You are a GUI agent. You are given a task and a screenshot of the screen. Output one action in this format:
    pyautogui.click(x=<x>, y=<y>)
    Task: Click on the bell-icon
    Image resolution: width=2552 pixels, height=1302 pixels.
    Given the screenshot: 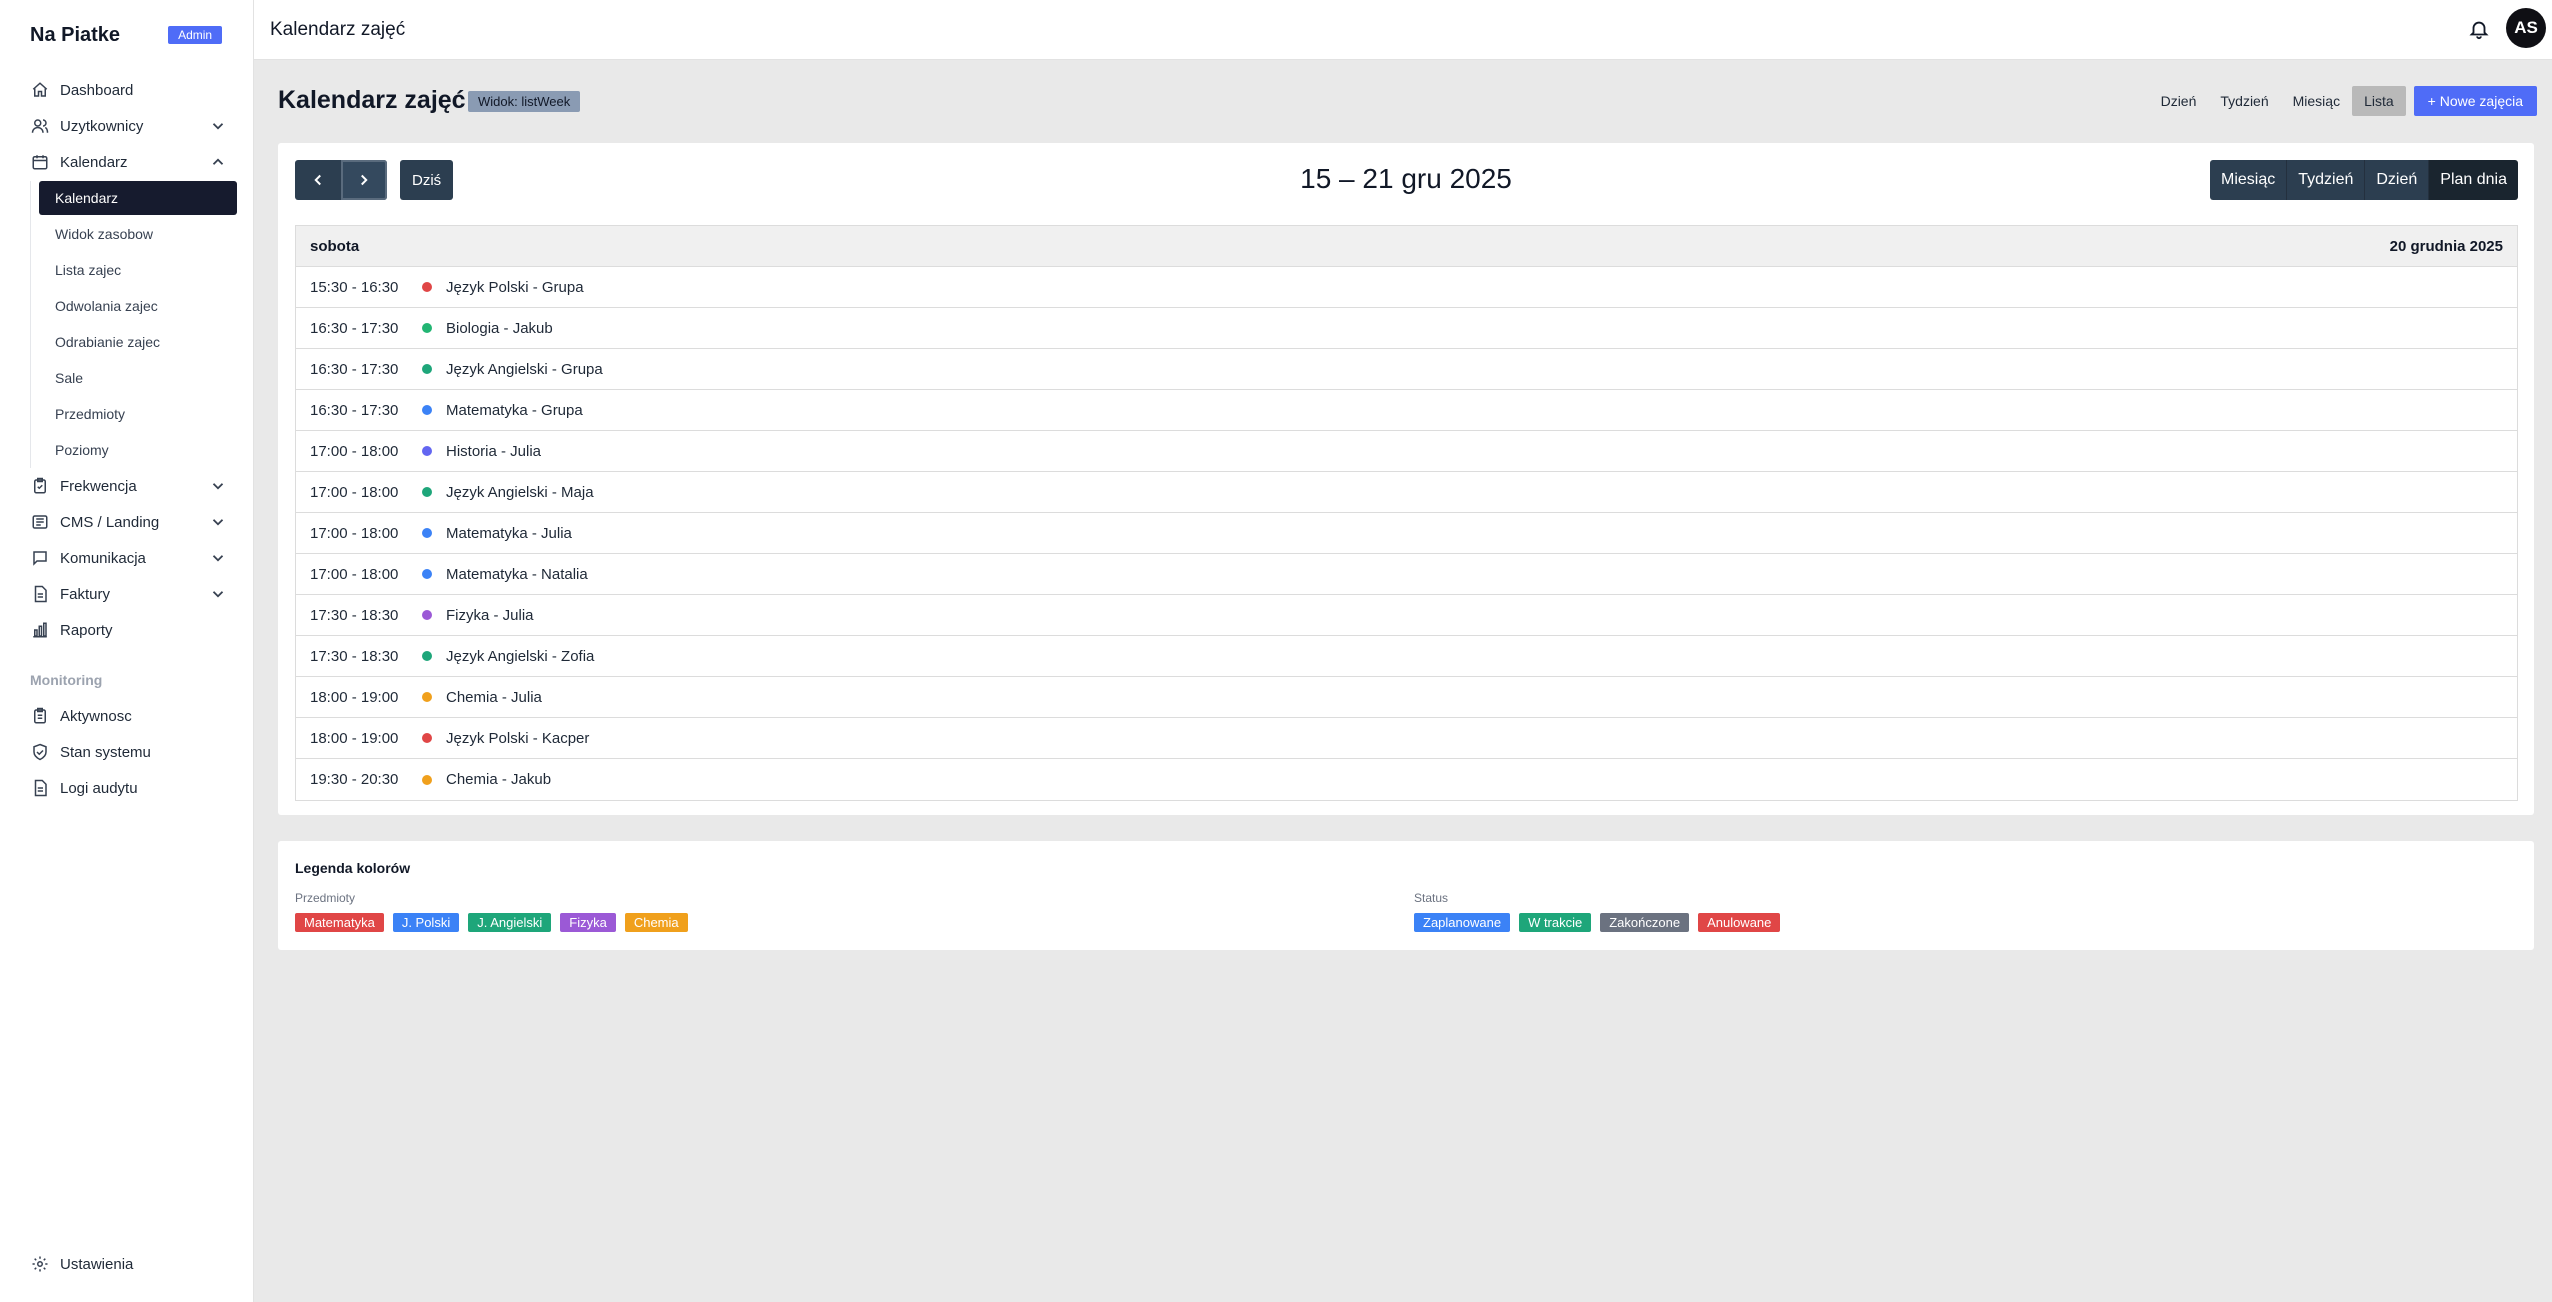 What is the action you would take?
    pyautogui.click(x=2479, y=29)
    